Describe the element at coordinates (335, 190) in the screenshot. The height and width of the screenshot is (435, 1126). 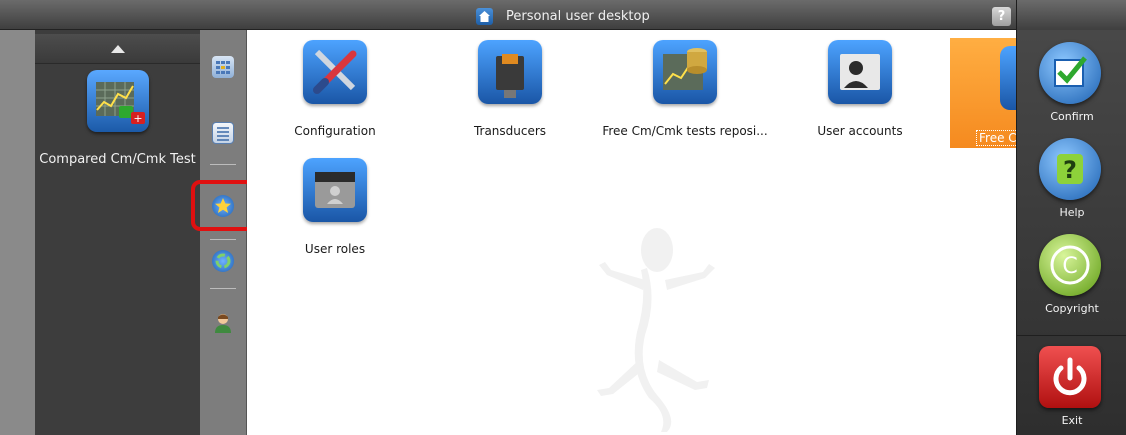
I see `user-roles-icon` at that location.